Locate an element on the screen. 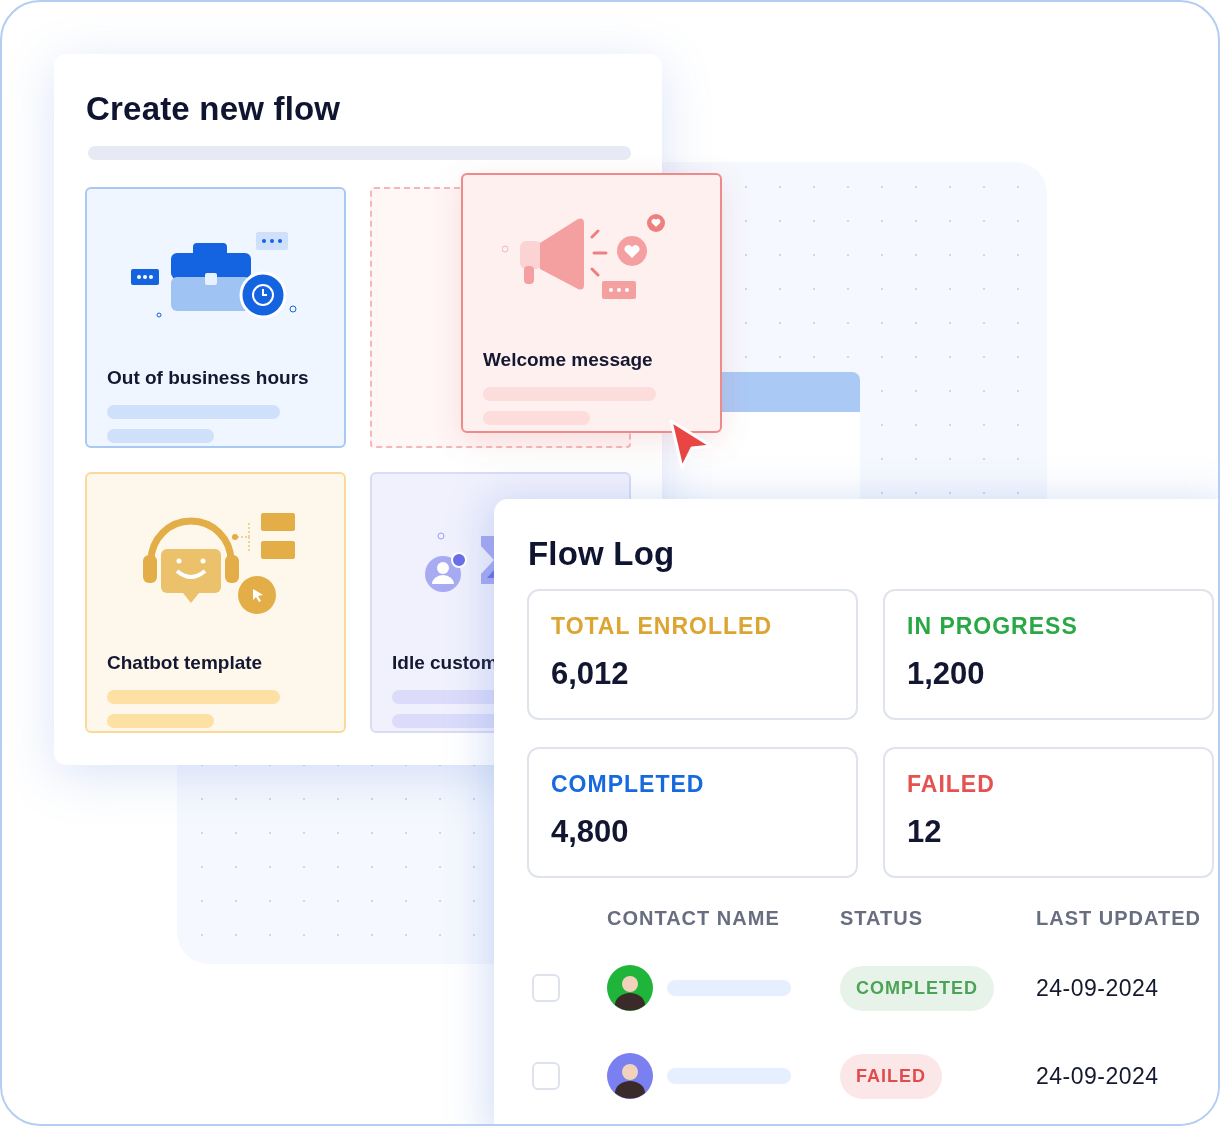  stat-value: 6,012 is located at coordinates (590, 674).